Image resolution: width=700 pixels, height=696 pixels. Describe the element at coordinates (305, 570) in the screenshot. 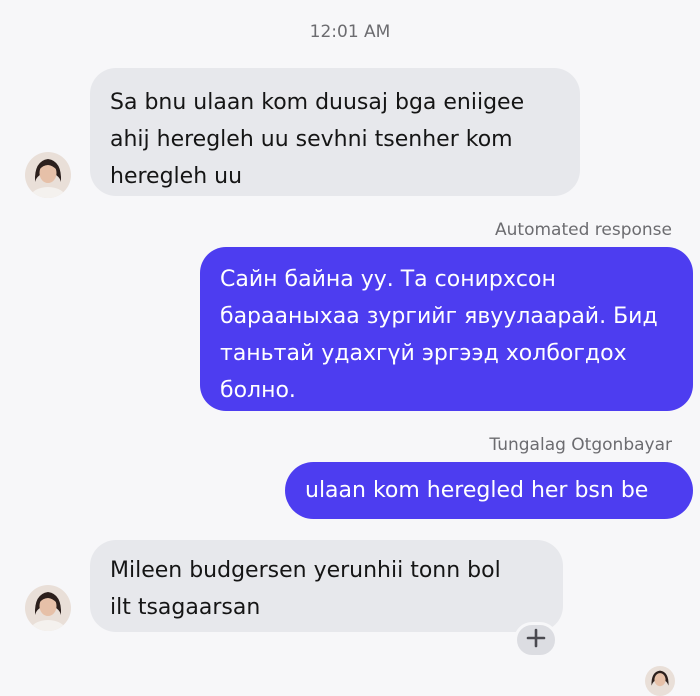

I see `message-line: Mileen budgersen yerunhii tonn bol` at that location.